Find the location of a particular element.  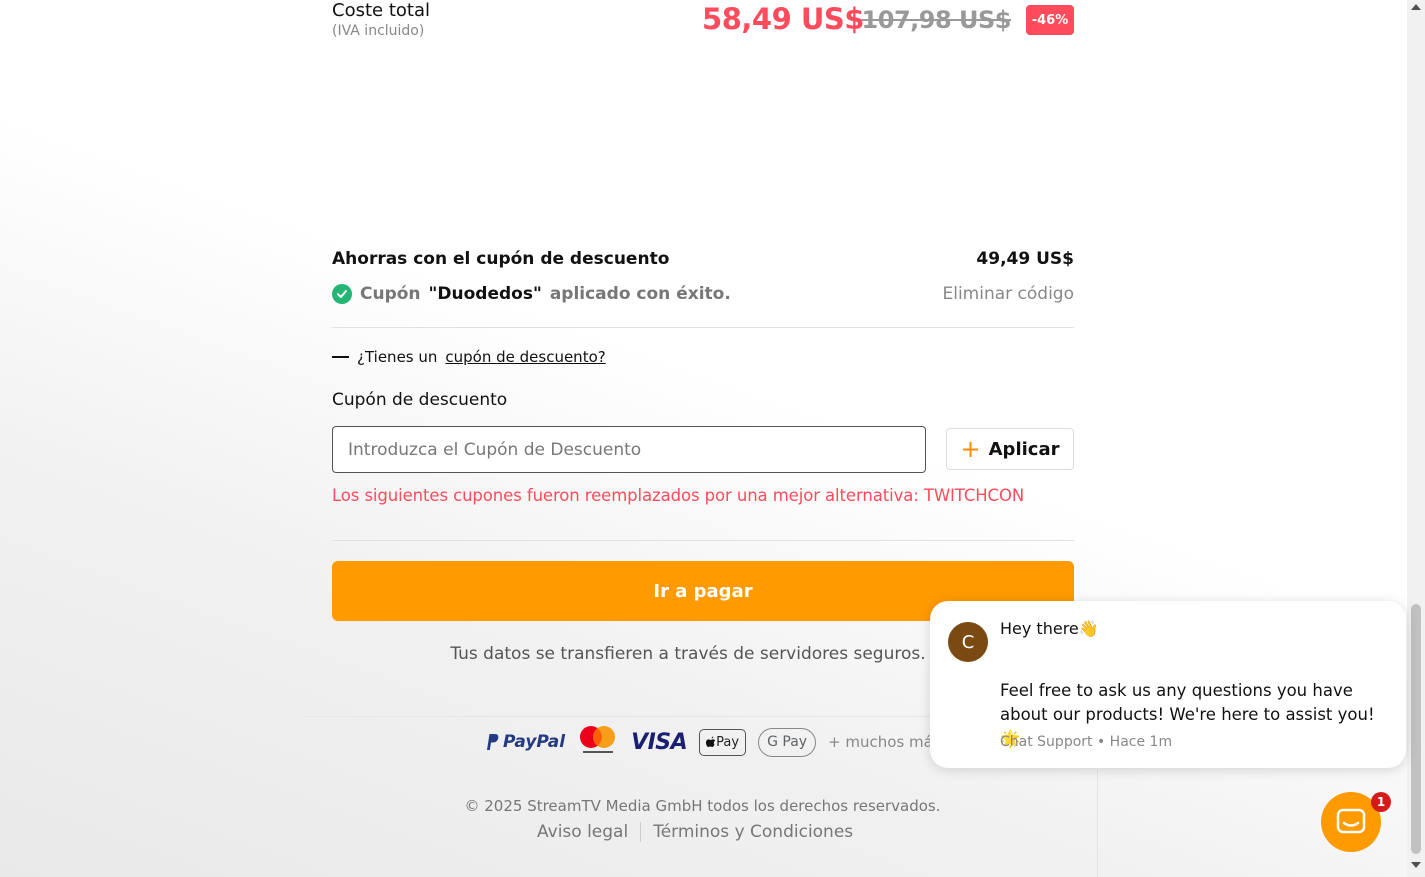

footer-divider is located at coordinates (1097, 823).